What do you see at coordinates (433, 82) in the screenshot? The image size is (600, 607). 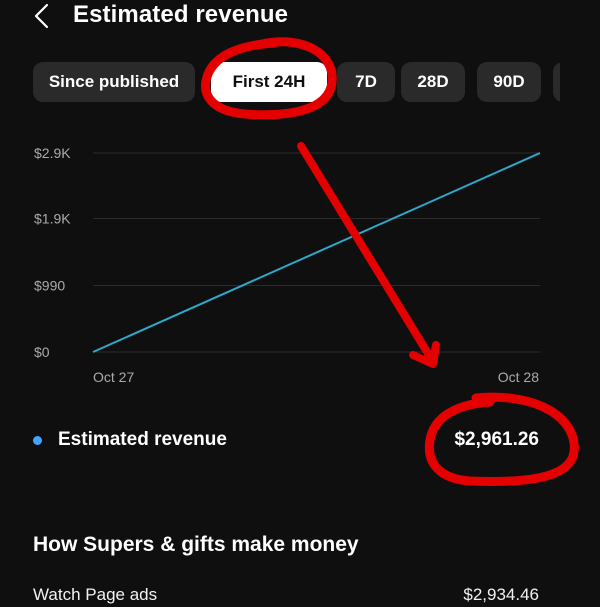 I see `chip-28d: 28D` at bounding box center [433, 82].